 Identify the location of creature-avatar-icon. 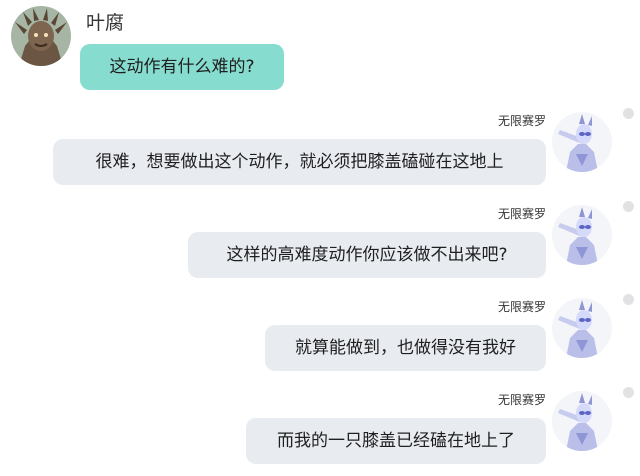
(41, 36).